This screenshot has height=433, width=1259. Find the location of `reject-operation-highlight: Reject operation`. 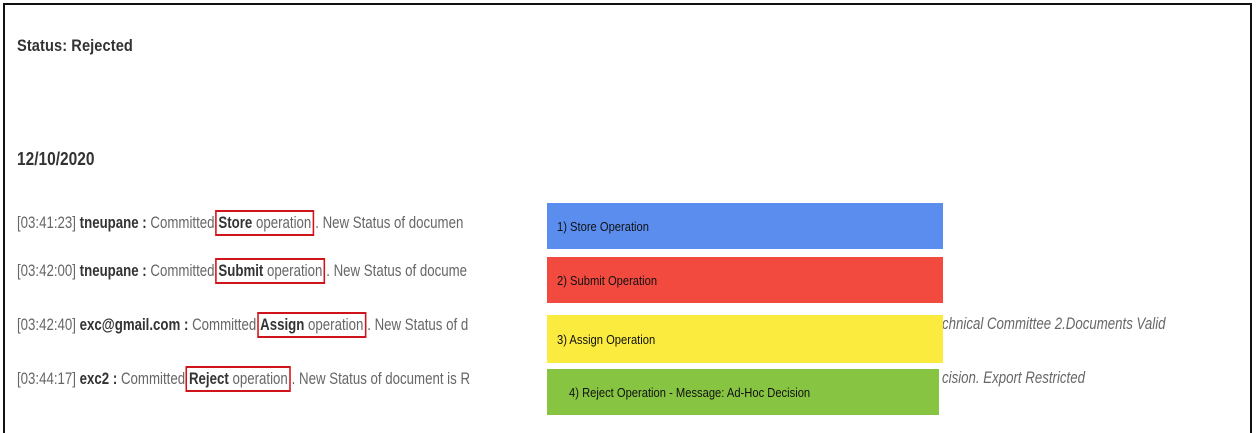

reject-operation-highlight: Reject operation is located at coordinates (238, 379).